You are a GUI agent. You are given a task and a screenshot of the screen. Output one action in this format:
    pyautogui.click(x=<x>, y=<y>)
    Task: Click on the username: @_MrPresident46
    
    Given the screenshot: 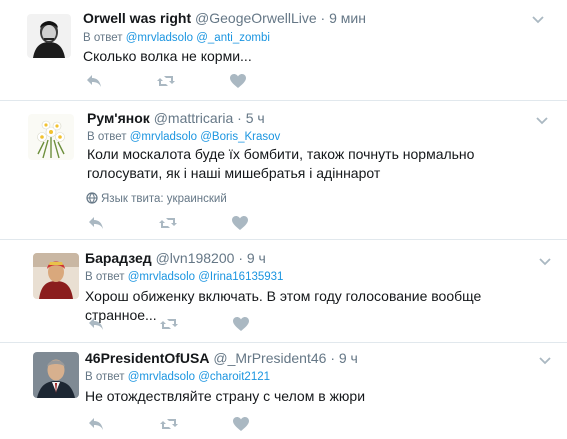 What is the action you would take?
    pyautogui.click(x=269, y=358)
    